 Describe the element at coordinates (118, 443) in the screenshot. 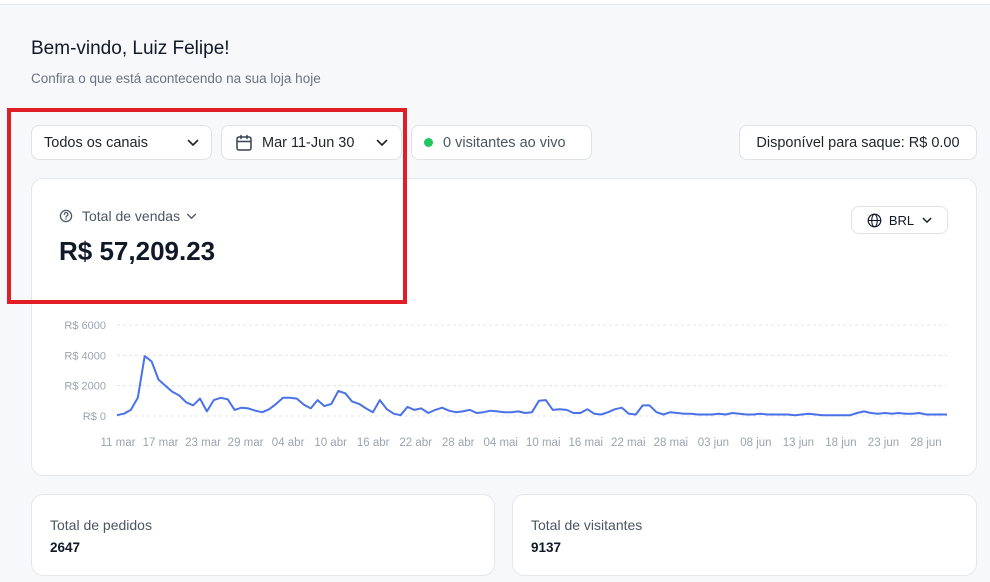

I see `x-tick-label: 11 mar` at that location.